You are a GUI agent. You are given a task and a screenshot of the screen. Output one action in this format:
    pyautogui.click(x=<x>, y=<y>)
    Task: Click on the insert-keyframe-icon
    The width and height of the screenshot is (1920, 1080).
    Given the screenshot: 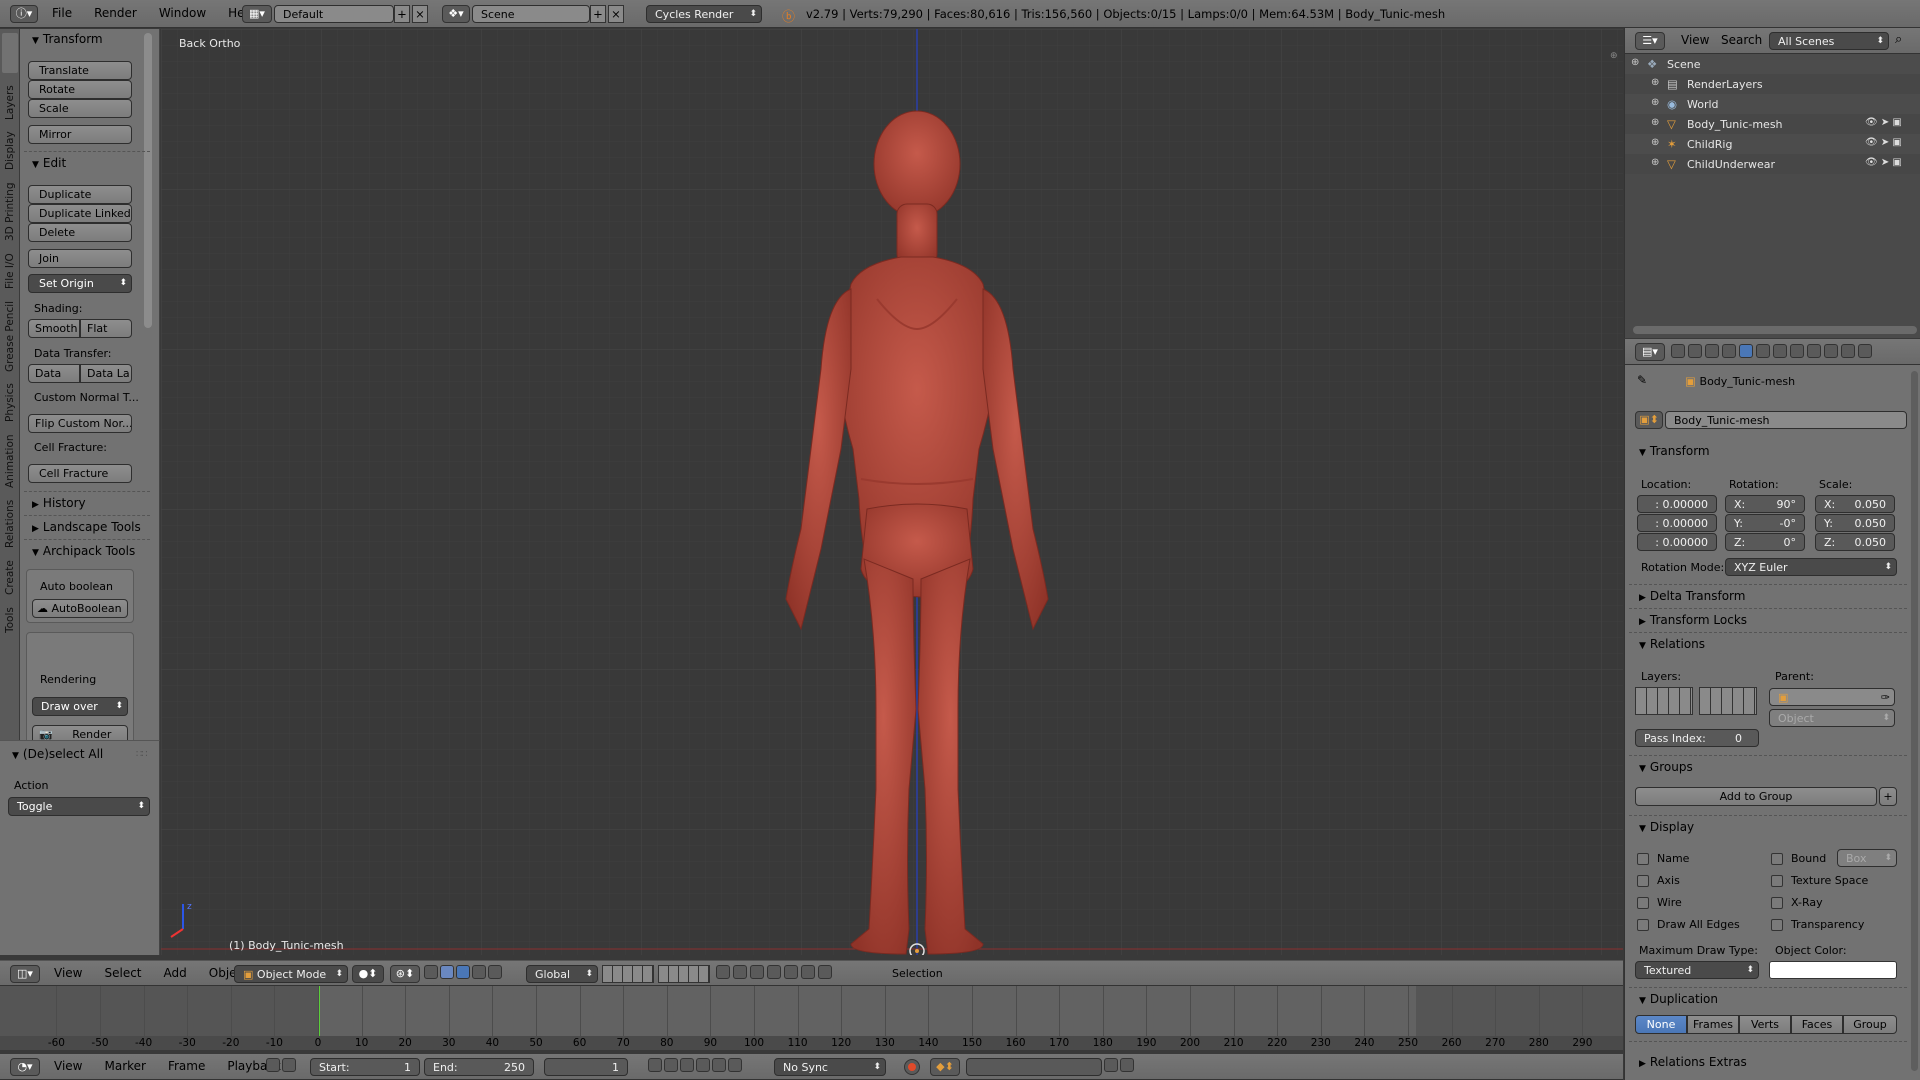 What is the action you would take?
    pyautogui.click(x=1111, y=1065)
    